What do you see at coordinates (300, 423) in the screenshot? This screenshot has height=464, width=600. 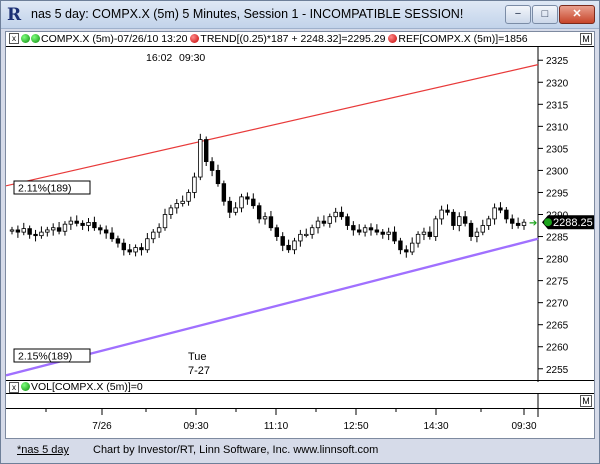 I see `time-axis: 7/26 09:30 11:10 12:50 14:30 09:30` at bounding box center [300, 423].